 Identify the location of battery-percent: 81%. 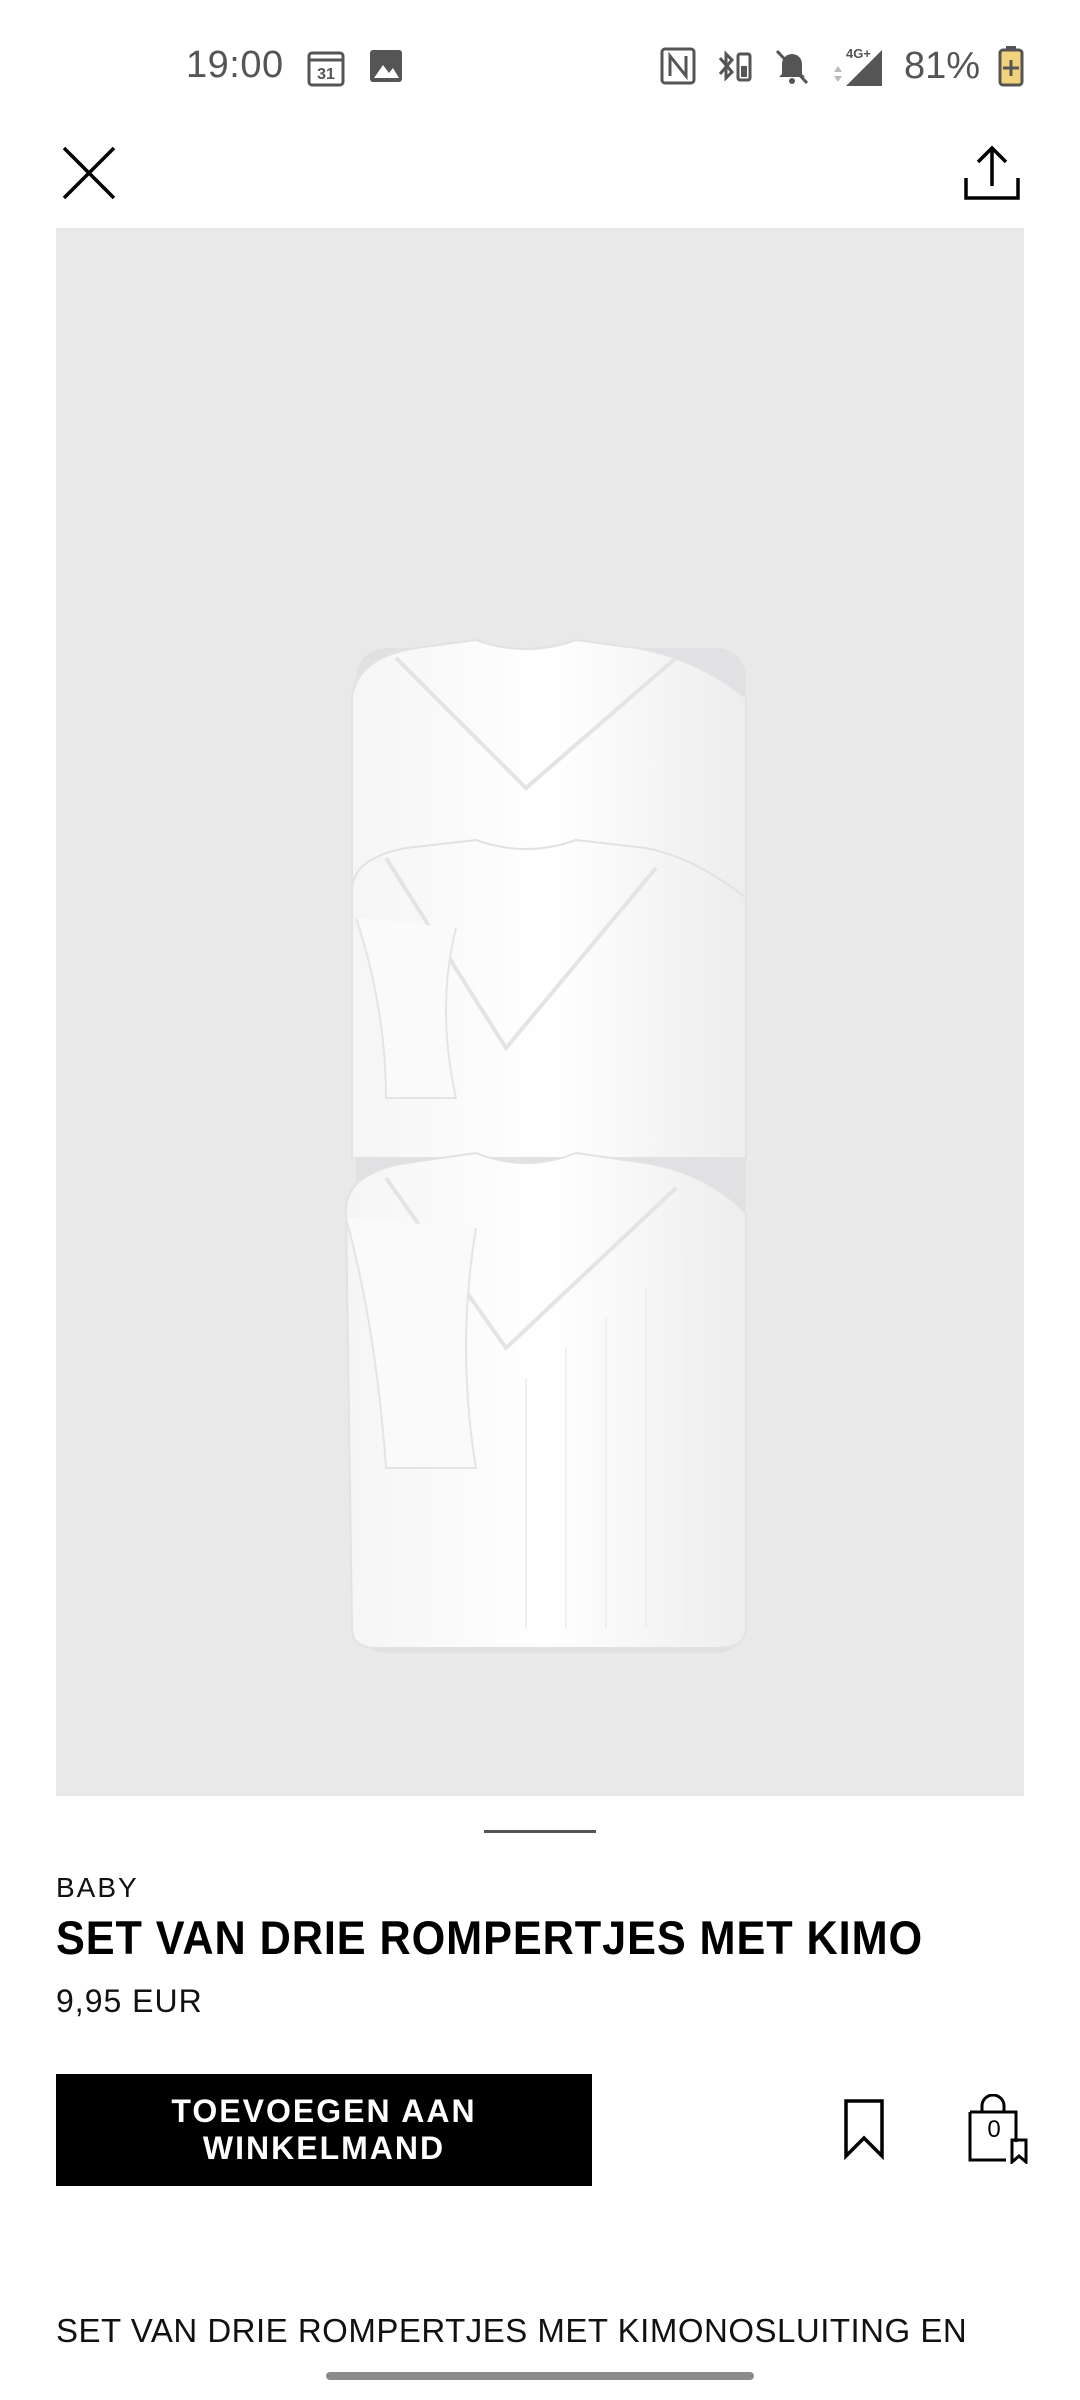
(941, 65).